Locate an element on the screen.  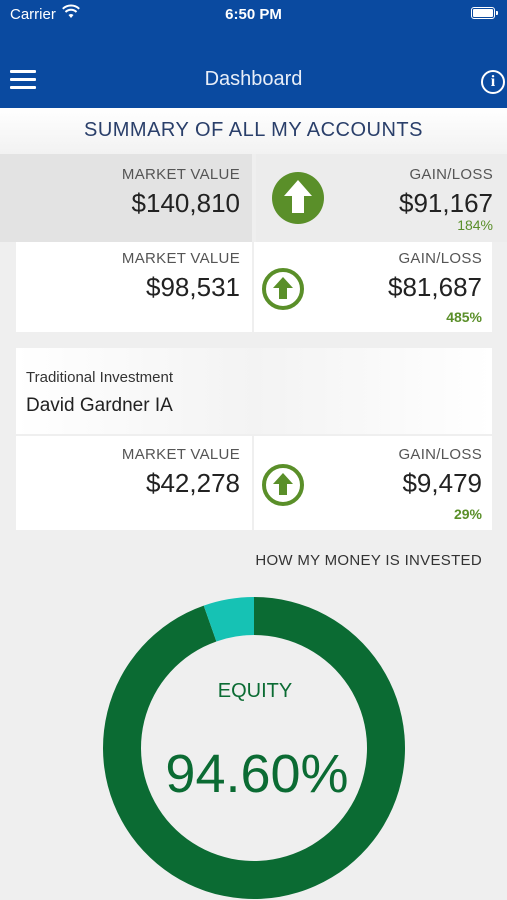
account-name: David Gardner IA is located at coordinates (99, 405).